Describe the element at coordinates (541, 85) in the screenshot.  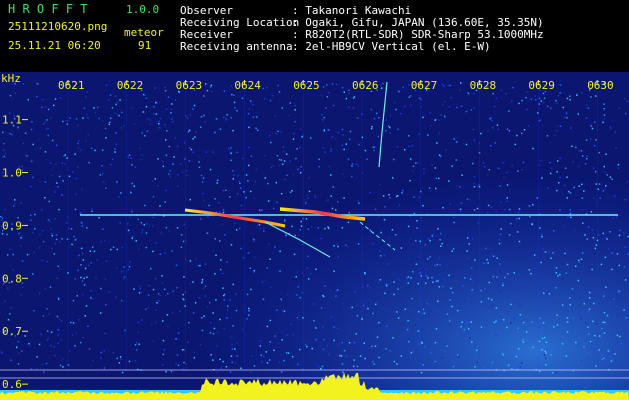
I see `x-tick-label: 0629` at that location.